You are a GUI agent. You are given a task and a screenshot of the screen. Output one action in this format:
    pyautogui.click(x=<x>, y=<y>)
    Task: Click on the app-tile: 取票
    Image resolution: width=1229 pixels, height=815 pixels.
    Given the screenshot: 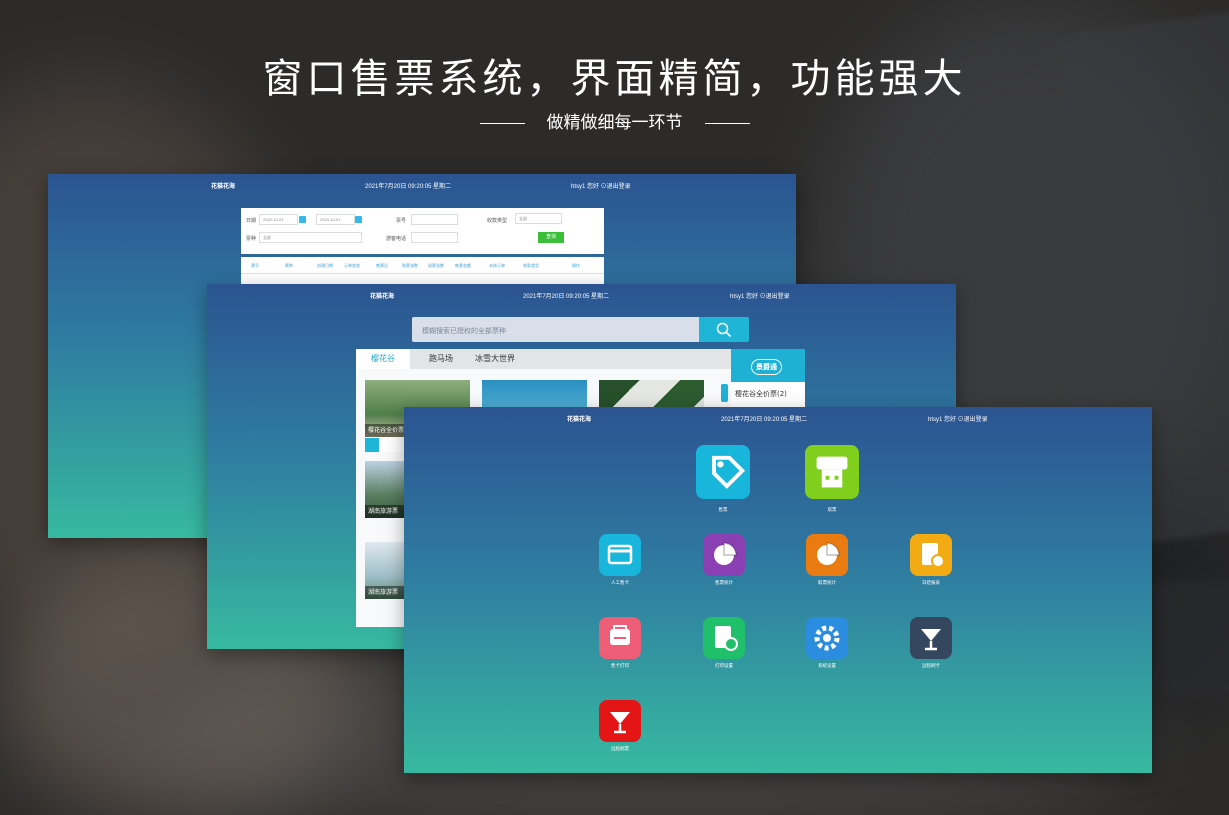 What is the action you would take?
    pyautogui.click(x=832, y=479)
    